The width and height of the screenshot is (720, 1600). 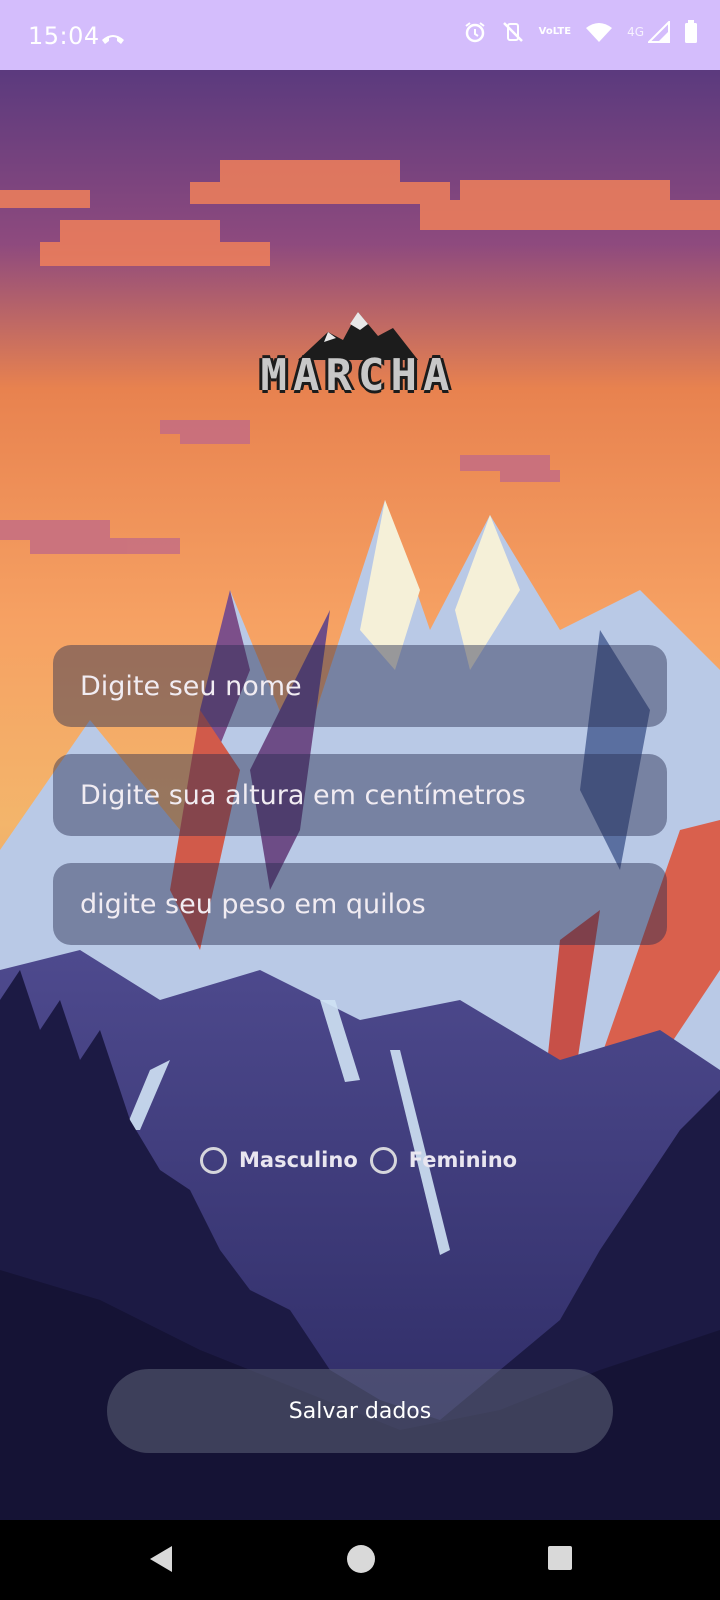 I want to click on height-input, so click(x=360, y=795).